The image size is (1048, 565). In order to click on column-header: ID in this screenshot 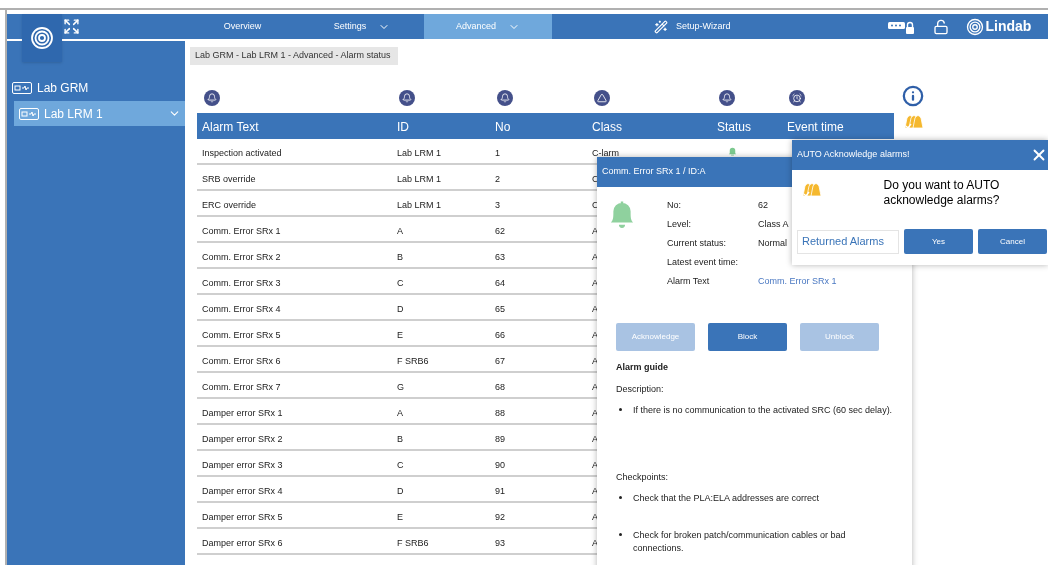, I will do `click(403, 127)`.